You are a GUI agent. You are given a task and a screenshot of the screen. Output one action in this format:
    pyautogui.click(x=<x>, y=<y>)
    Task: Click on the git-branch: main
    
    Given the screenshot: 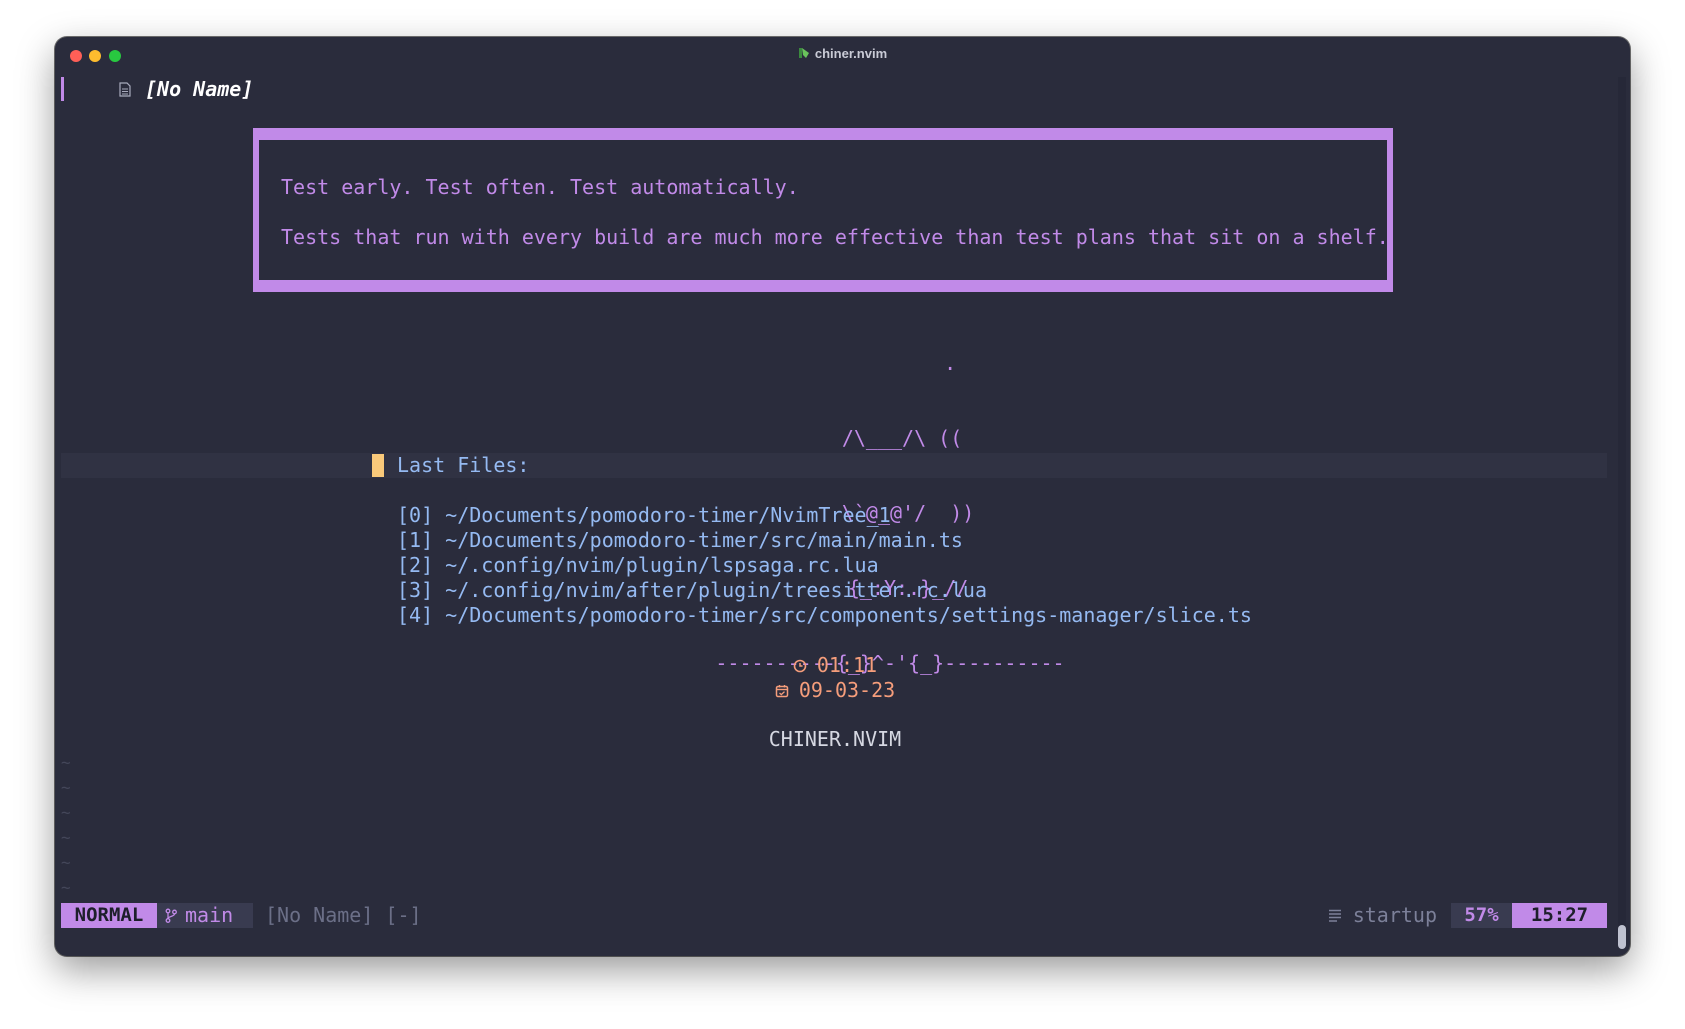 What is the action you would take?
    pyautogui.click(x=205, y=915)
    